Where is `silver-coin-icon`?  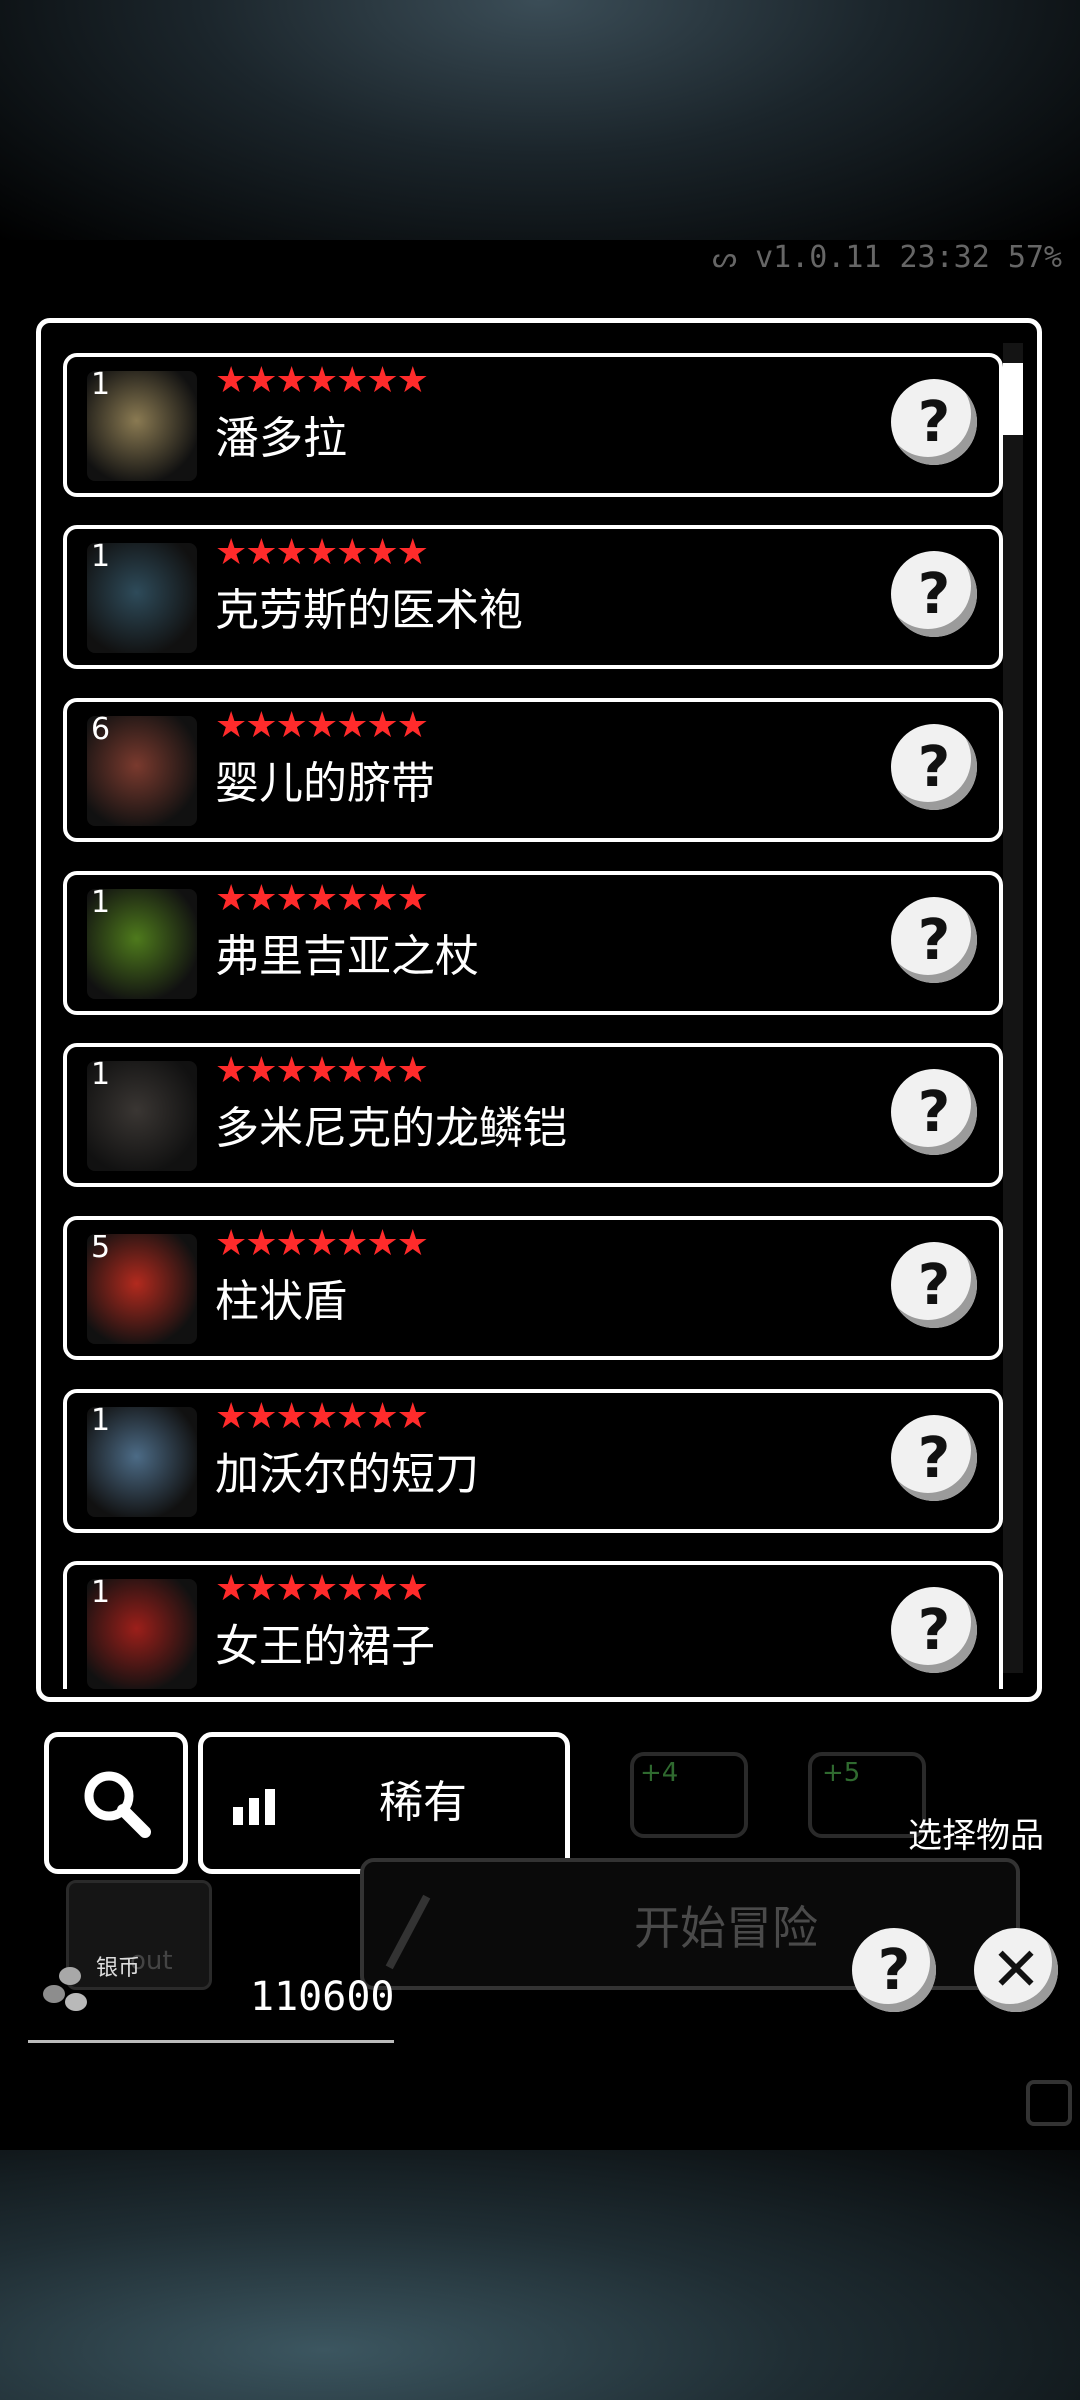
silver-coin-icon is located at coordinates (65, 1989).